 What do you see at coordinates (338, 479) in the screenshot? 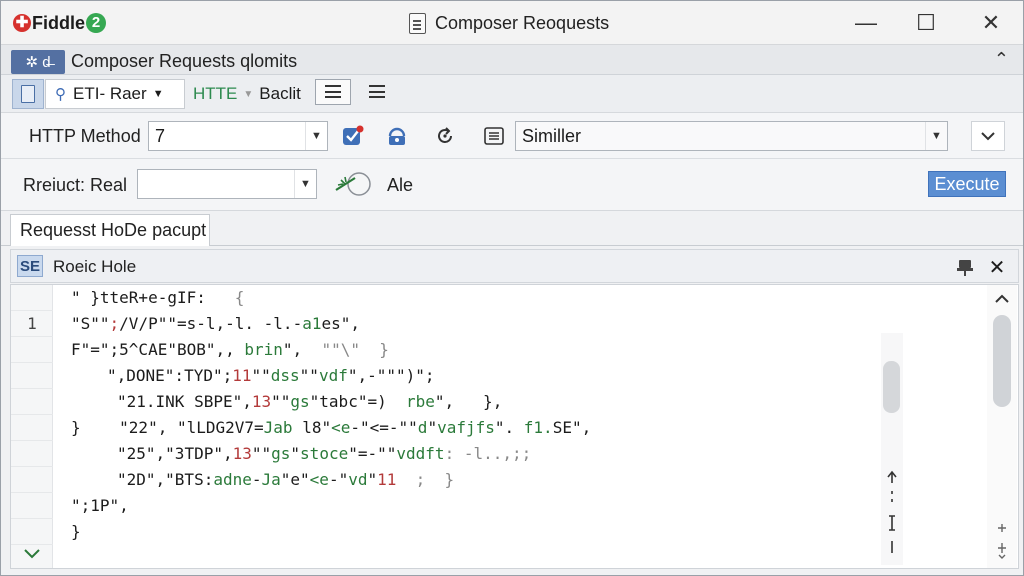
I see `code-token: -"` at bounding box center [338, 479].